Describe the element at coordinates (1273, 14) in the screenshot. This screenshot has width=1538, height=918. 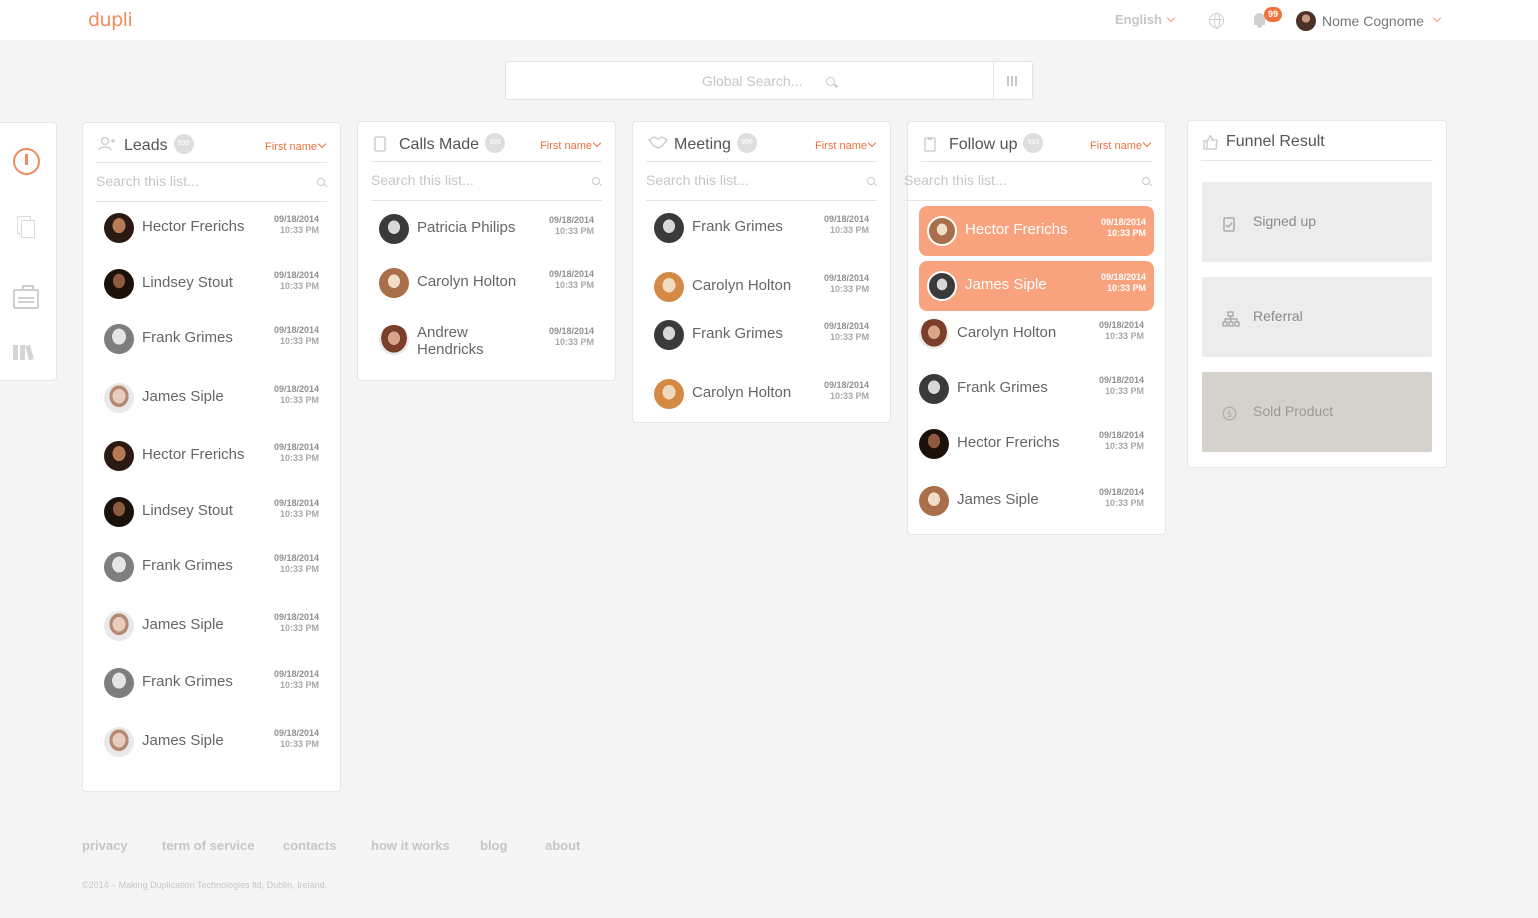
I see `notification-badge: 99` at that location.